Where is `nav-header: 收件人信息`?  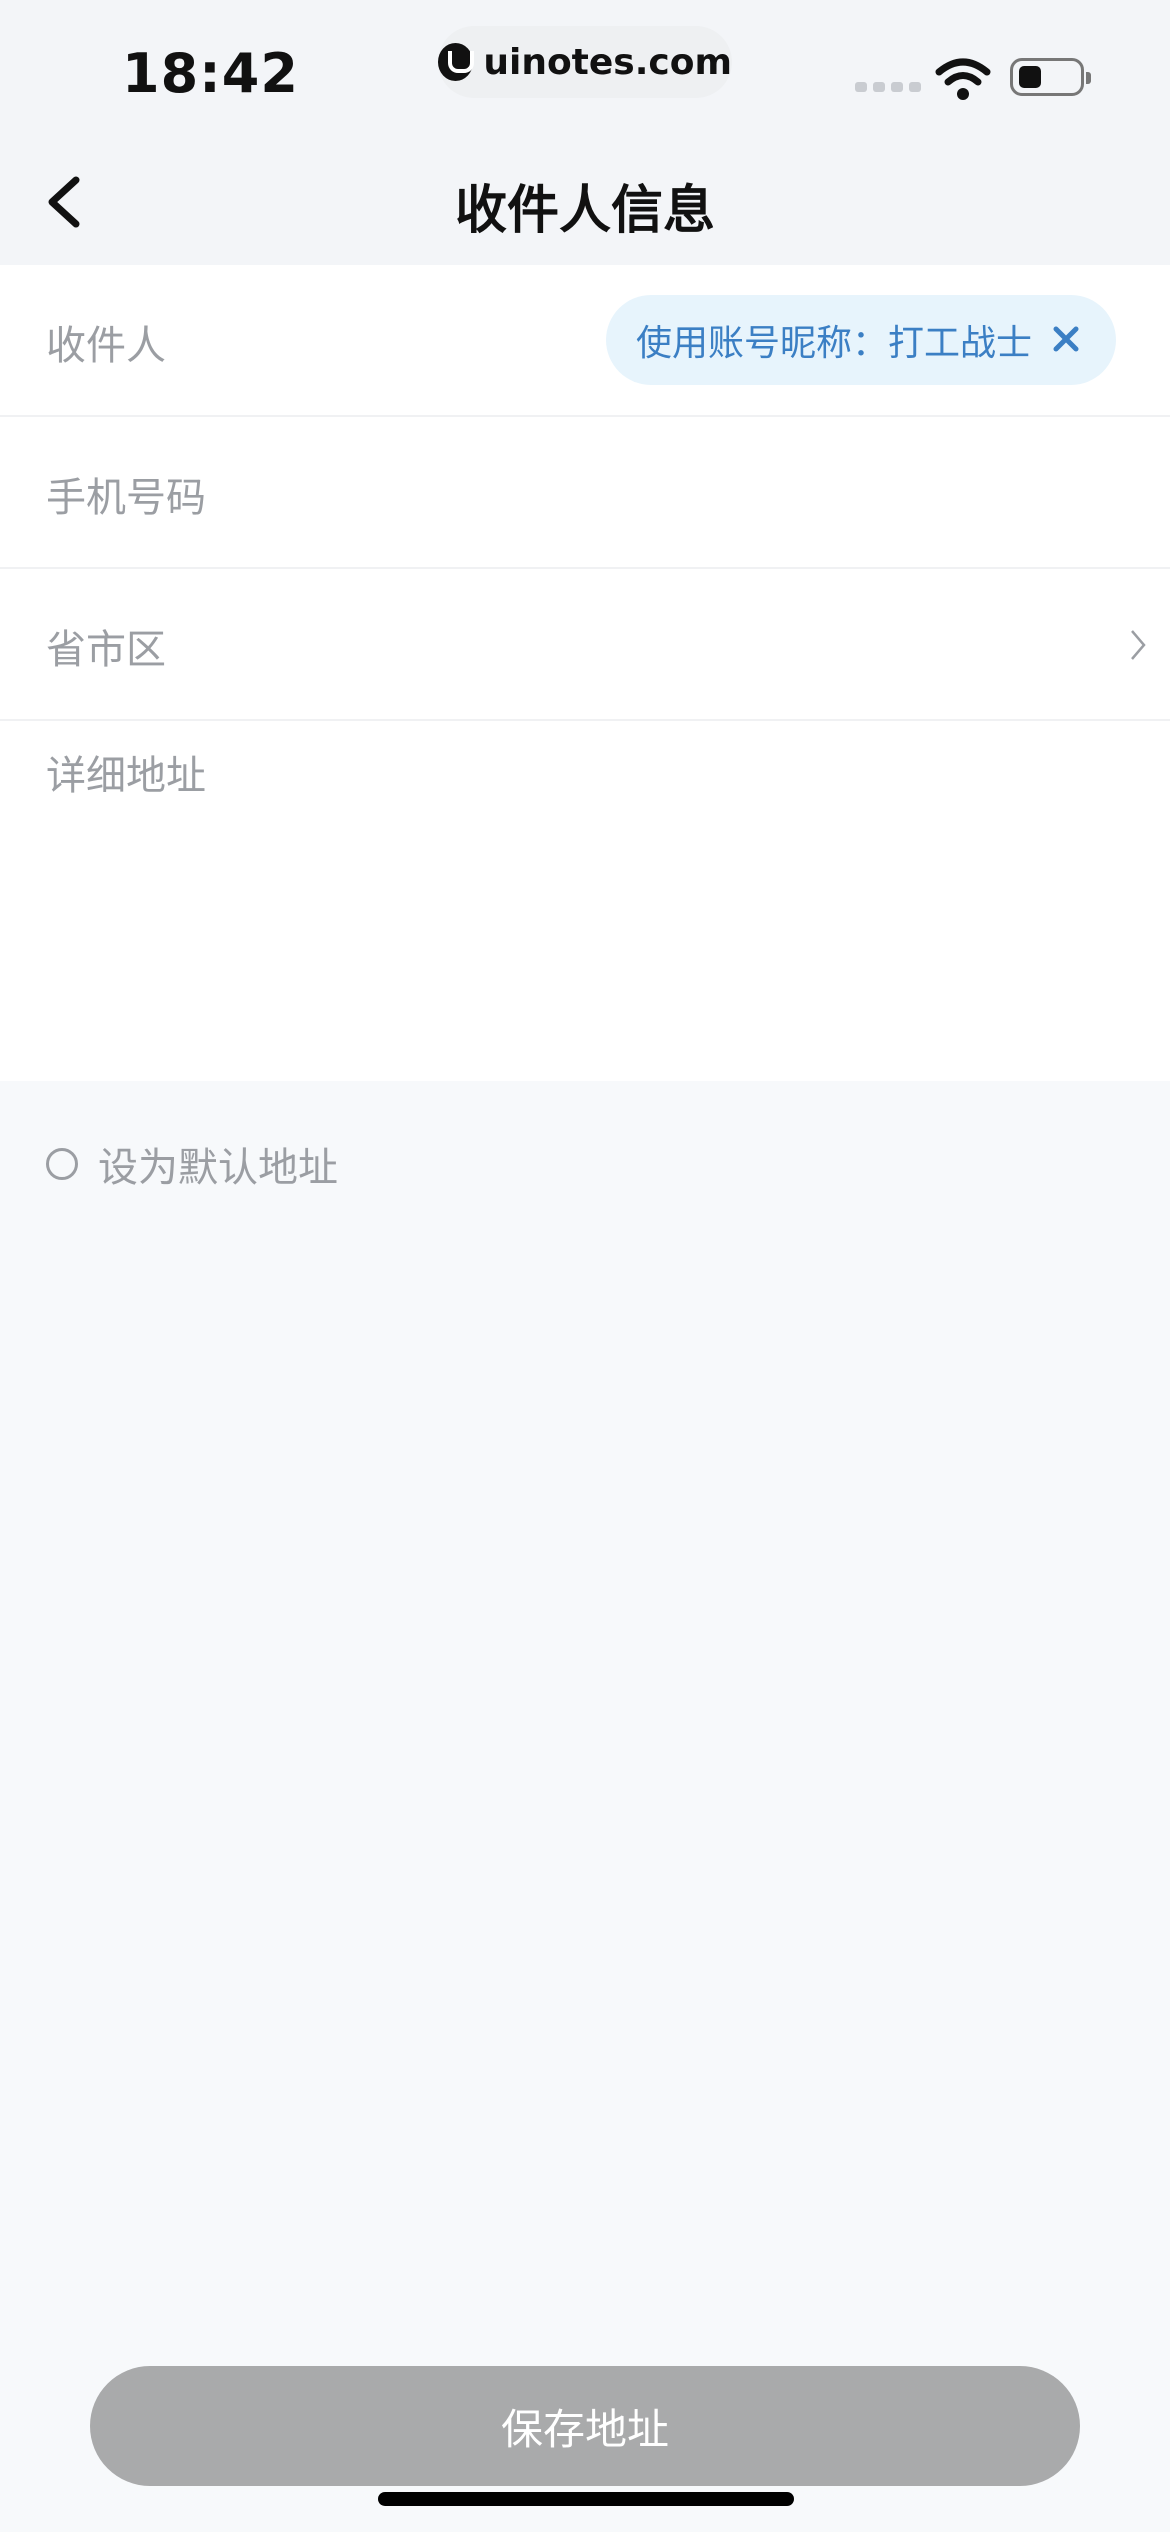 nav-header: 收件人信息 is located at coordinates (585, 202).